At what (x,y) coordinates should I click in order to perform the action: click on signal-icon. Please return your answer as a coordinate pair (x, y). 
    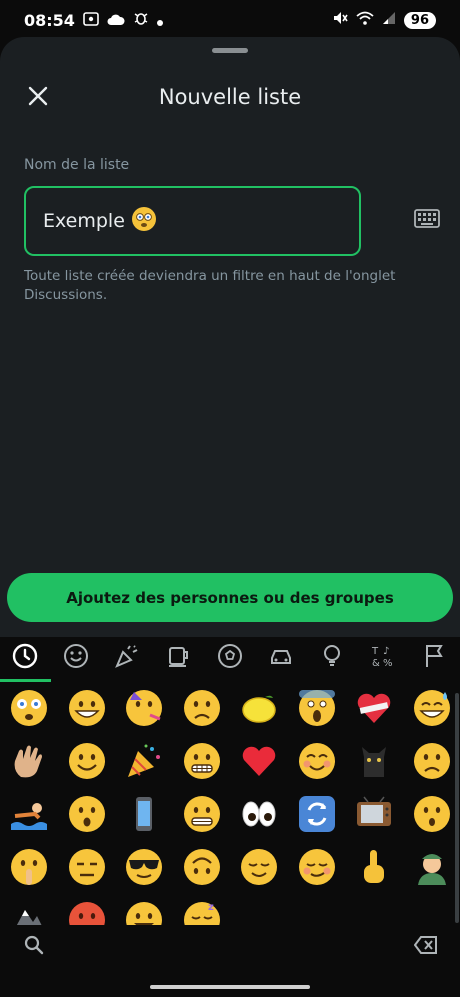
    Looking at the image, I should click on (389, 20).